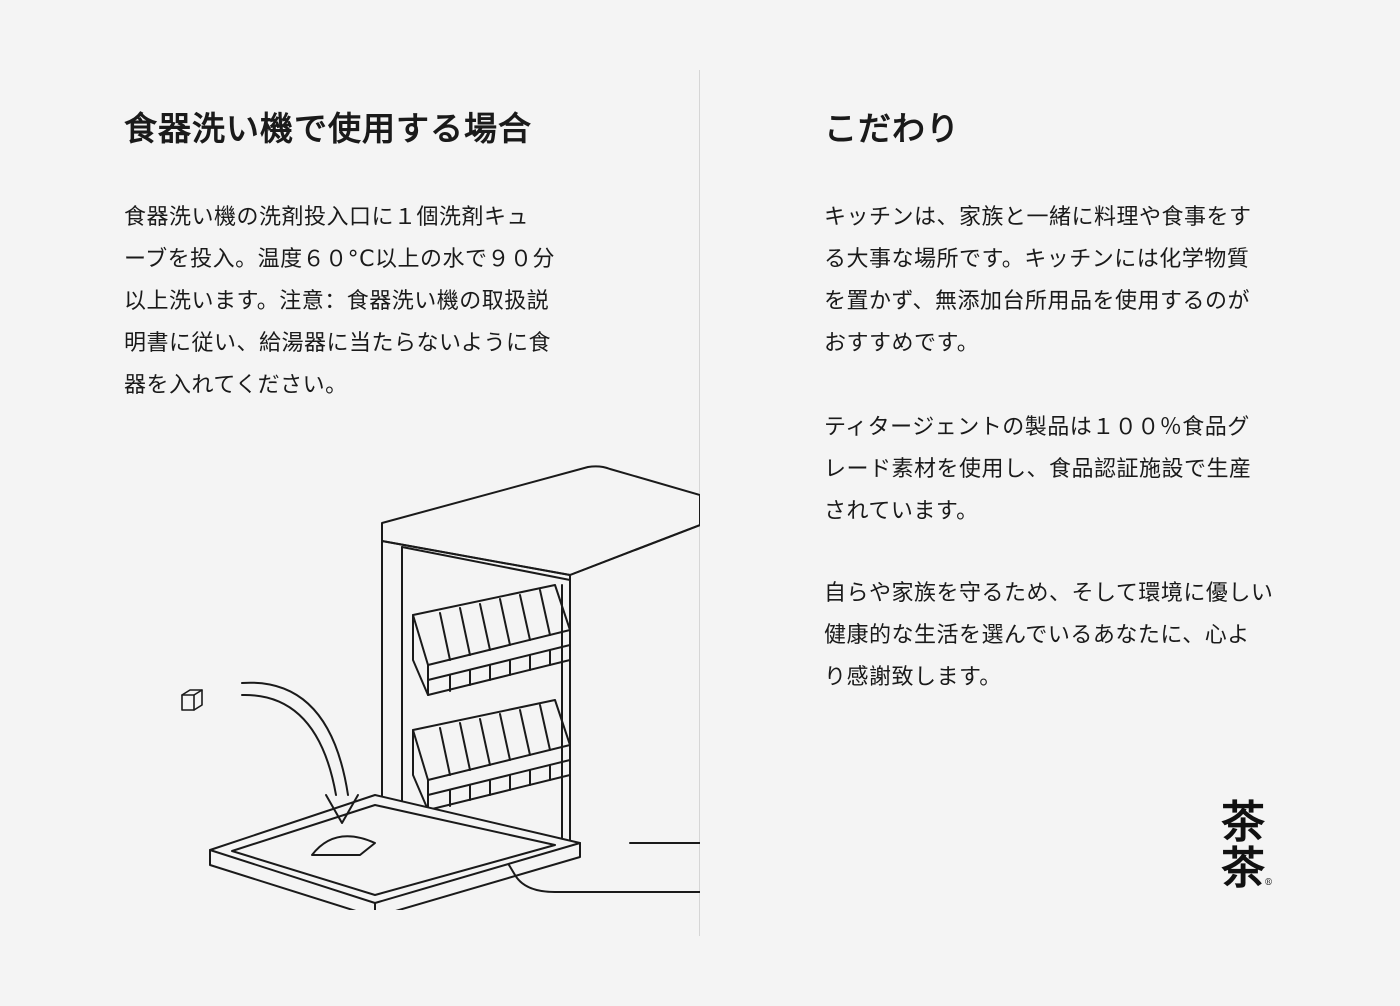 The image size is (1400, 1006). What do you see at coordinates (328, 128) in the screenshot?
I see `dishwasher-usage-heading: 食器洗い機で使用する場合` at bounding box center [328, 128].